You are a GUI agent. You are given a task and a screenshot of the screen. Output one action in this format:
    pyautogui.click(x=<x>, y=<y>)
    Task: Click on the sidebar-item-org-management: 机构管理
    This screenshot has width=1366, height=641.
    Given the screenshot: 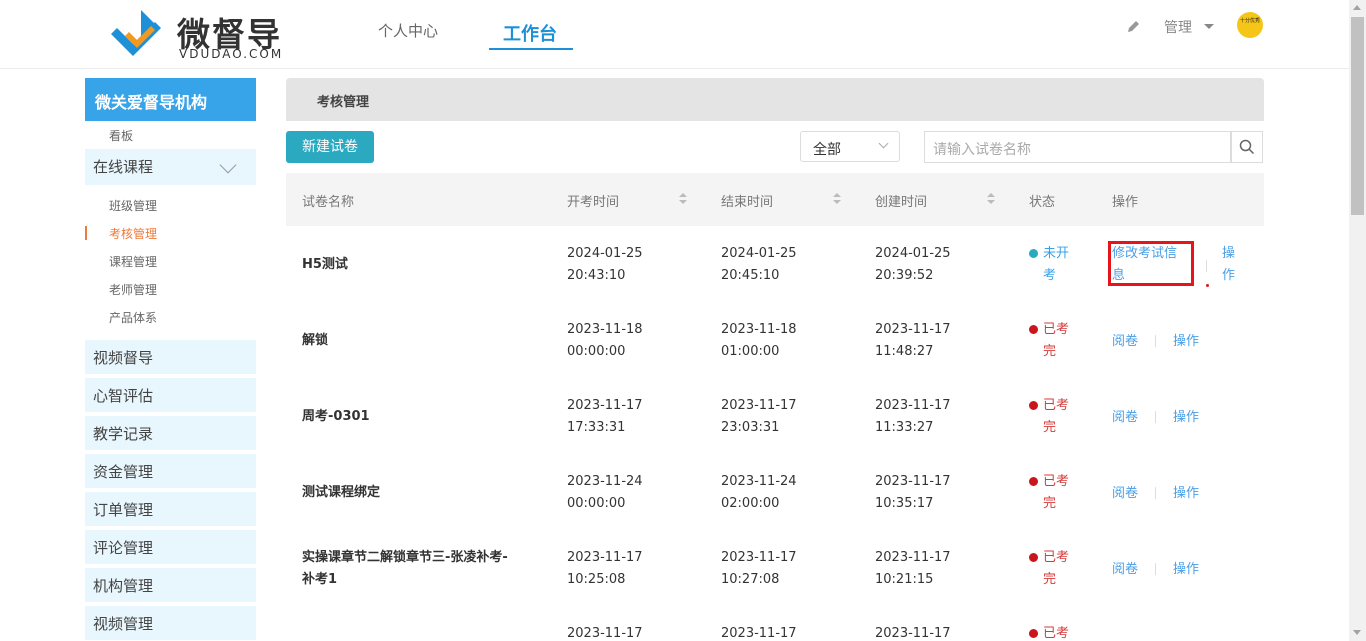 What is the action you would take?
    pyautogui.click(x=170, y=585)
    